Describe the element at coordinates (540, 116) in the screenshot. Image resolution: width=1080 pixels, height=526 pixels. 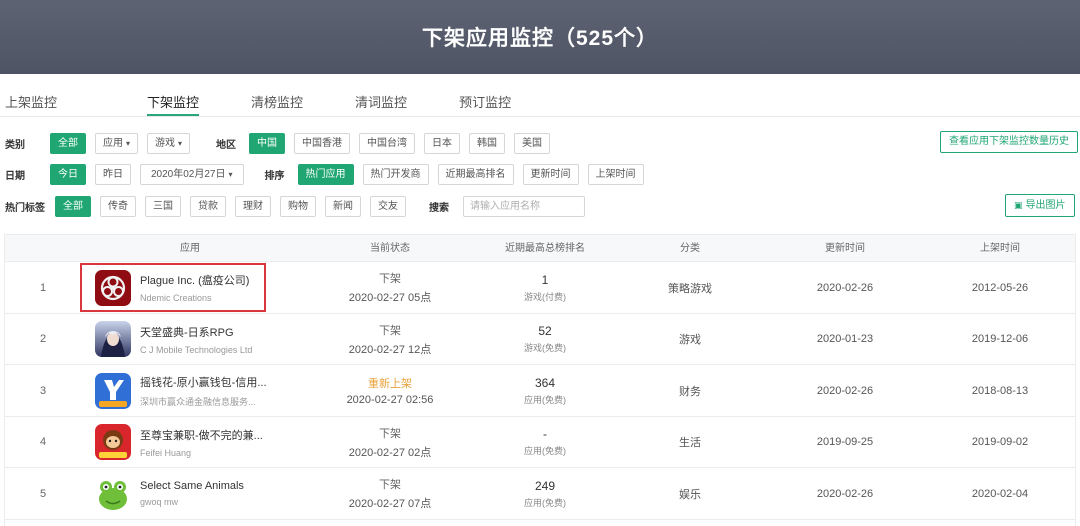
I see `tabs-divider` at that location.